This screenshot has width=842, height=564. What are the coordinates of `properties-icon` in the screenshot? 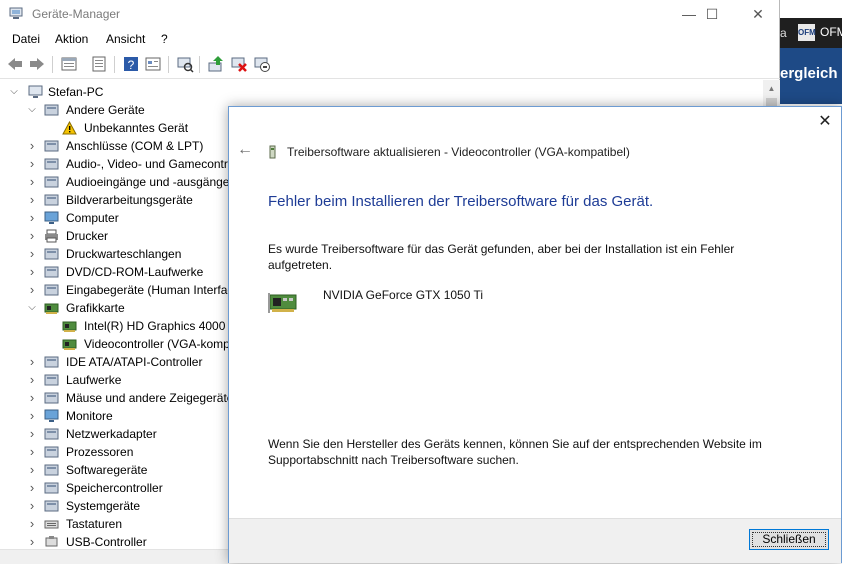 It's located at (69, 64).